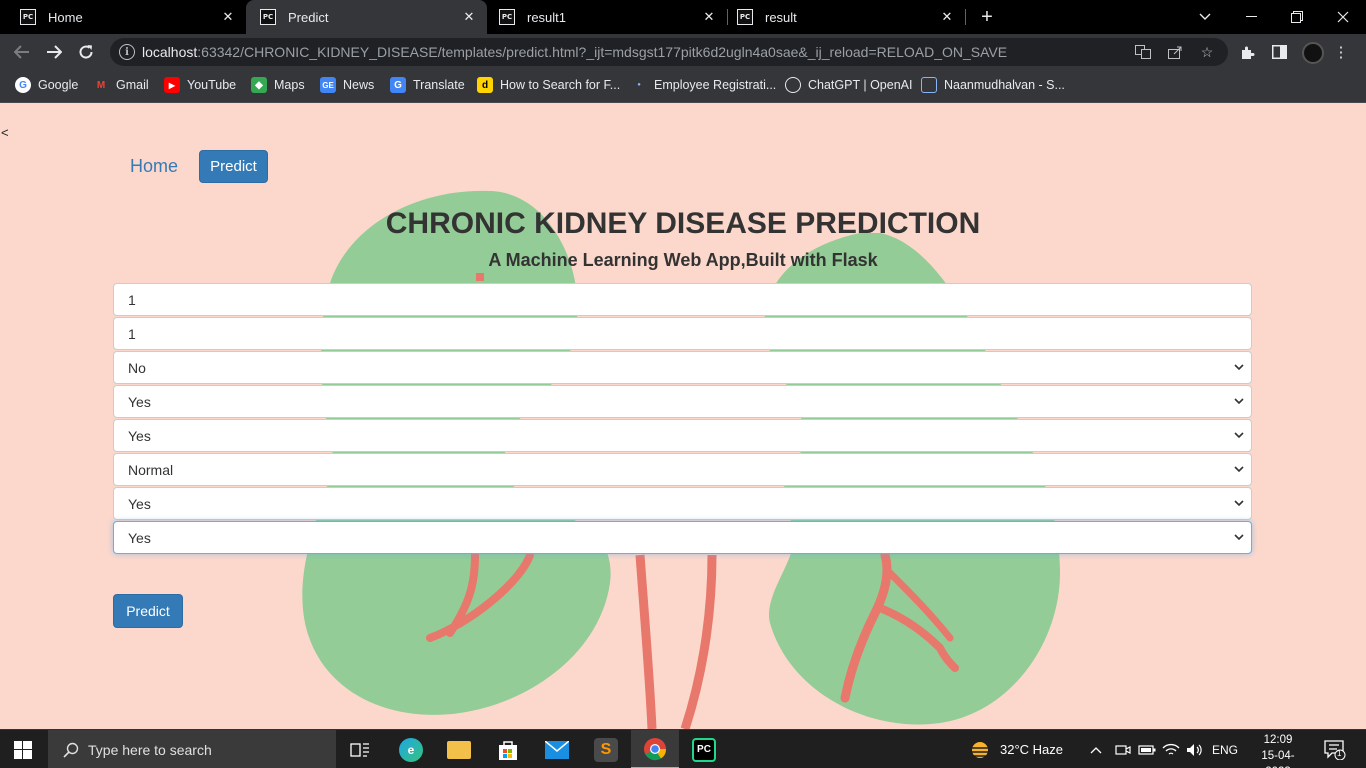  I want to click on new-tab-icon: +, so click(987, 17).